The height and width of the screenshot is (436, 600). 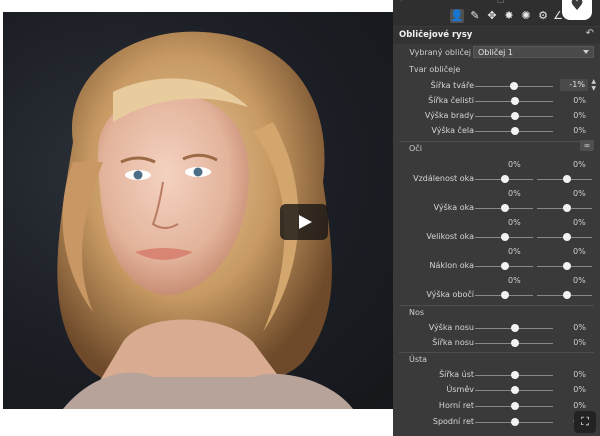 I want to click on group-label-eyes: Oči, so click(x=415, y=148).